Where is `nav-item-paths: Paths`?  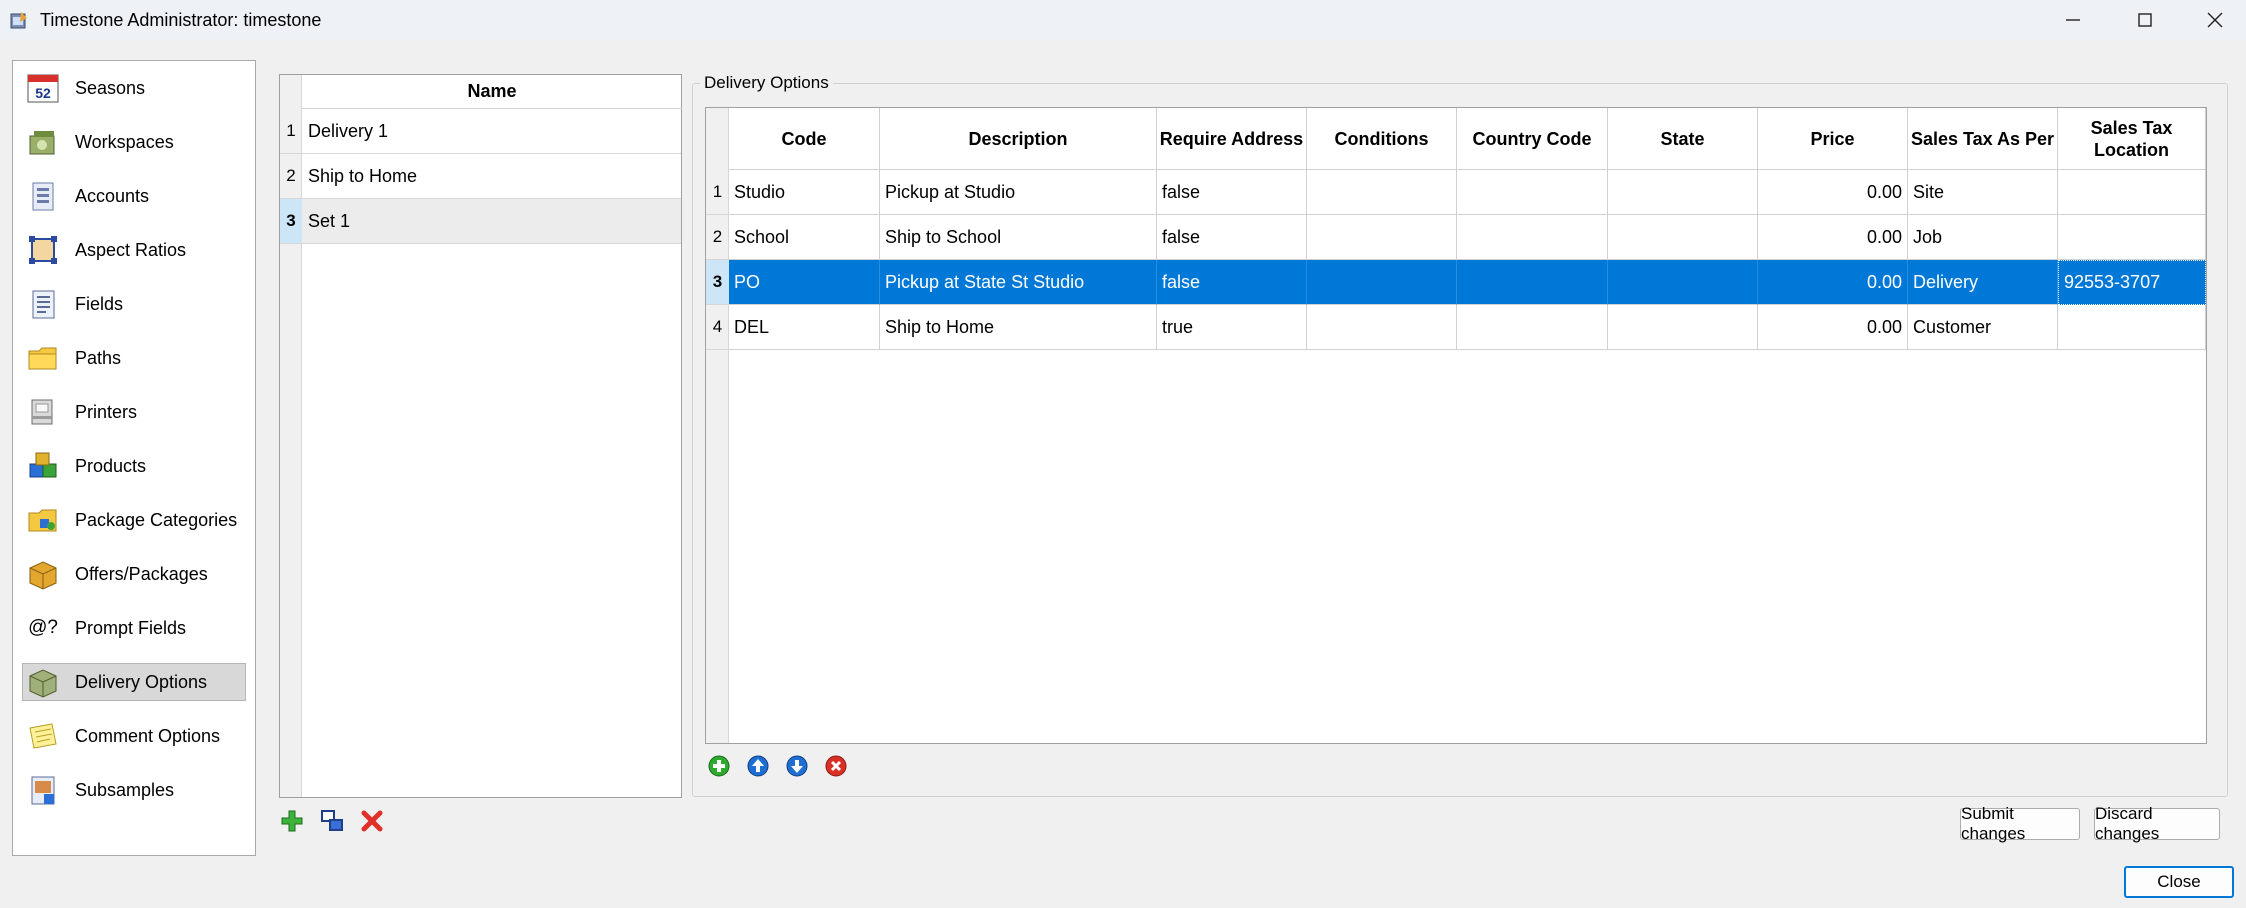 nav-item-paths: Paths is located at coordinates (134, 358).